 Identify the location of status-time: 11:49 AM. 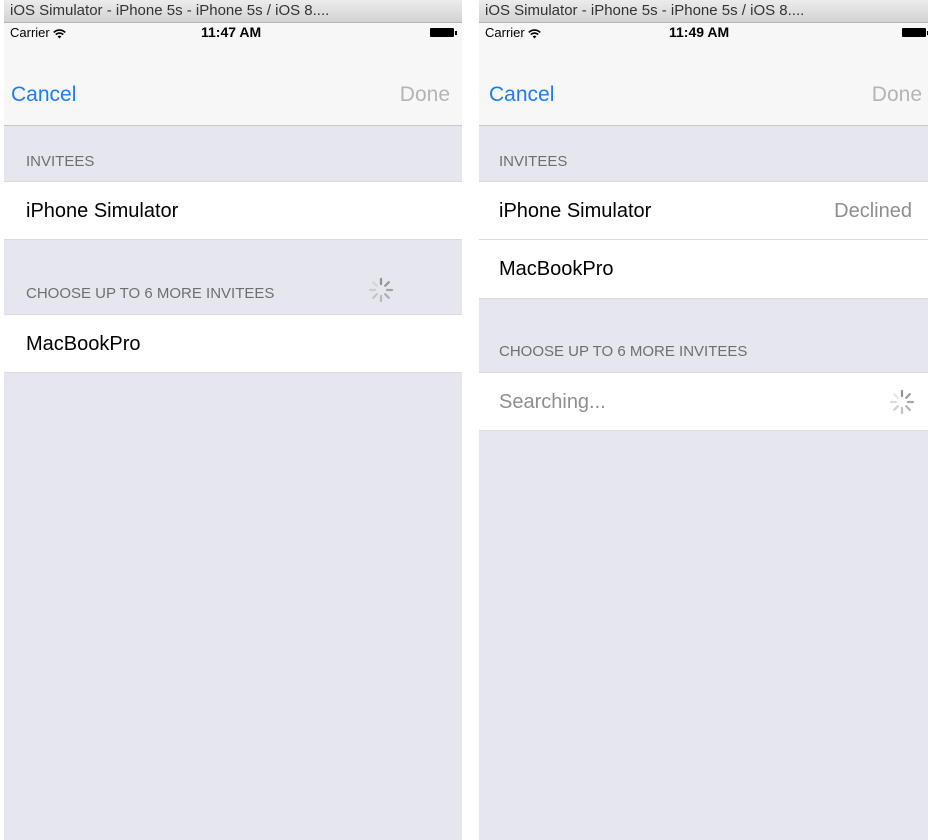
(699, 32).